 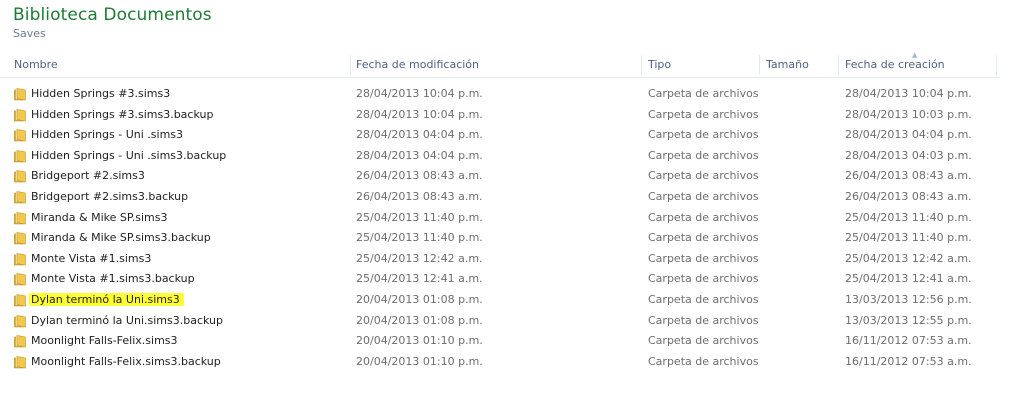 What do you see at coordinates (129, 155) in the screenshot?
I see `file-name: Hidden Springs - Uni .sims3.backup` at bounding box center [129, 155].